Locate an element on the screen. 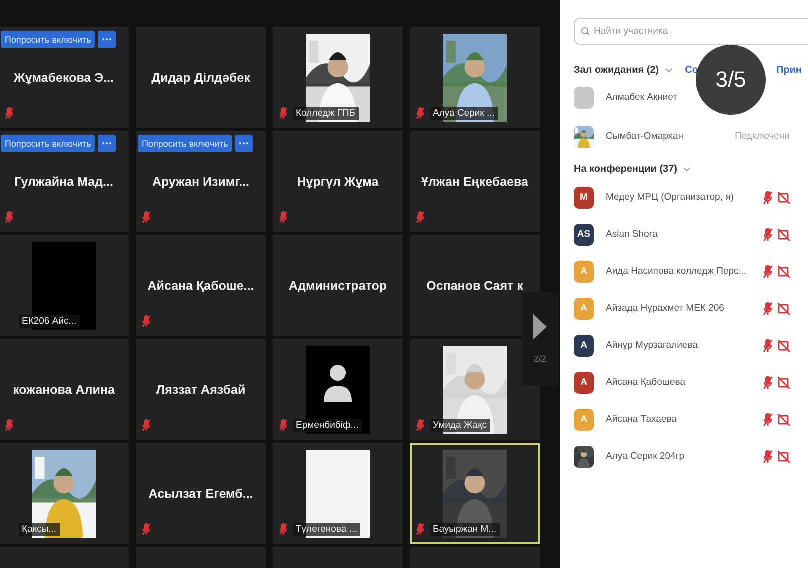 This screenshot has height=568, width=808. participant-name: Алуа Серик 204гр is located at coordinates (646, 456).